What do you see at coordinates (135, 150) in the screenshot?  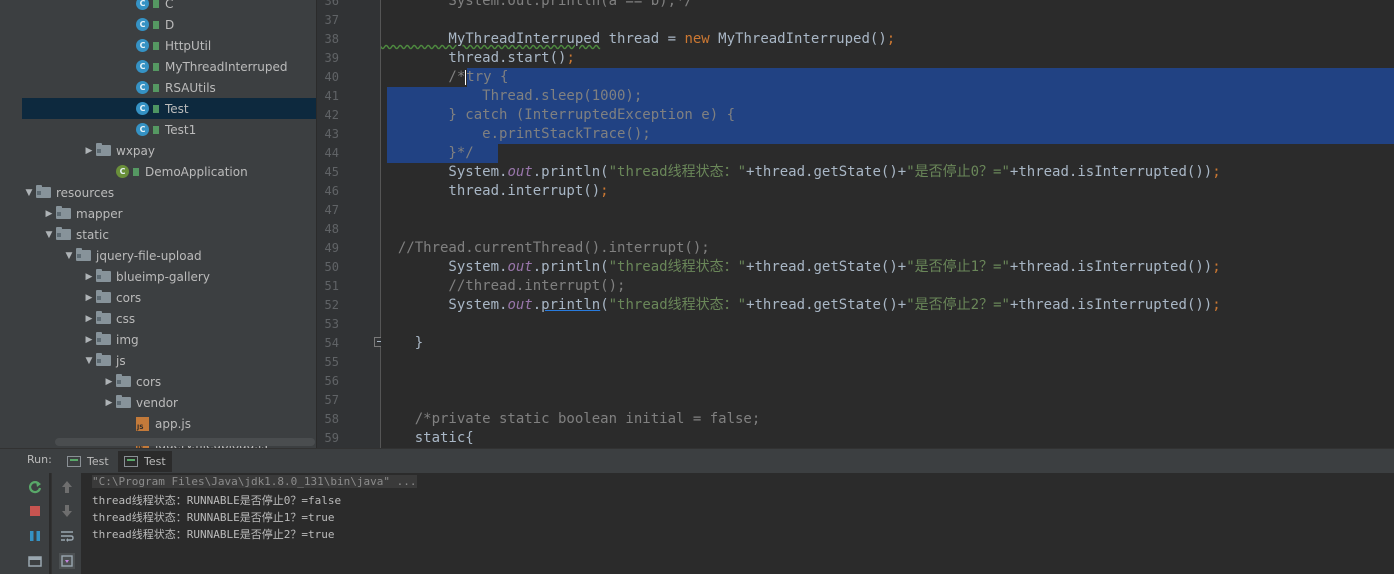 I see `tree-item-label: wxpay` at bounding box center [135, 150].